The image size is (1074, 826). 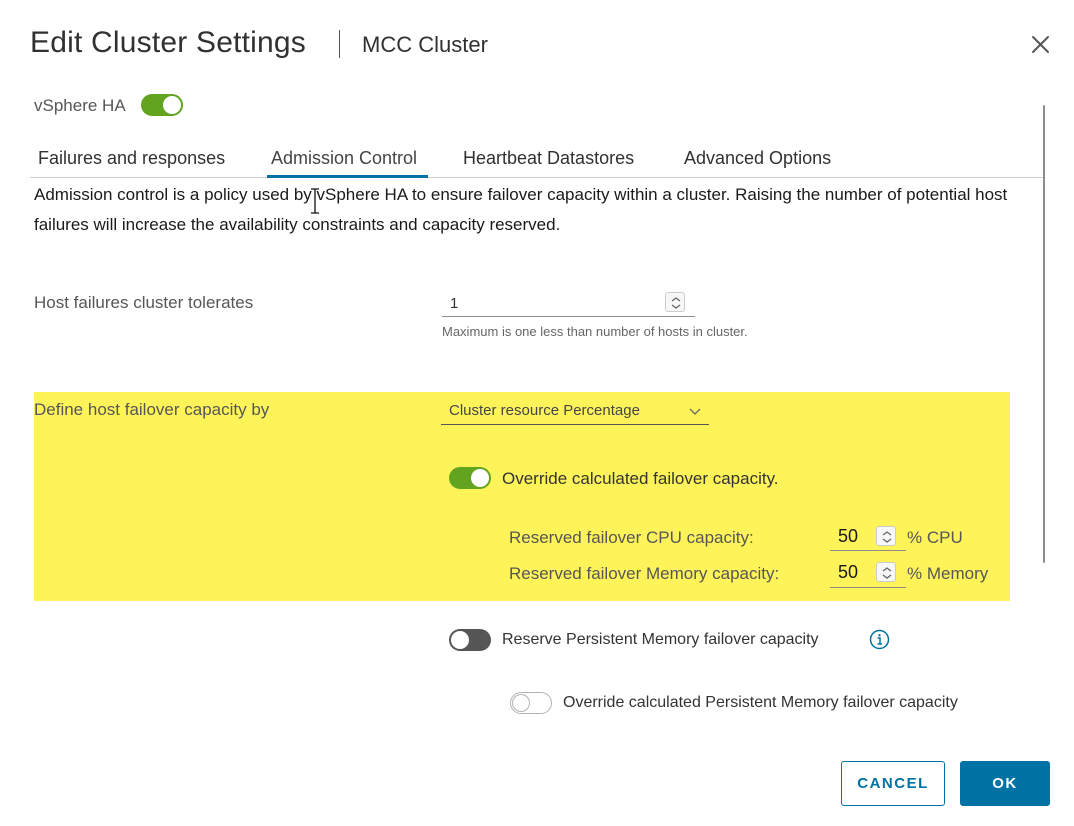 I want to click on cancel-button: CANCEL, so click(x=893, y=783).